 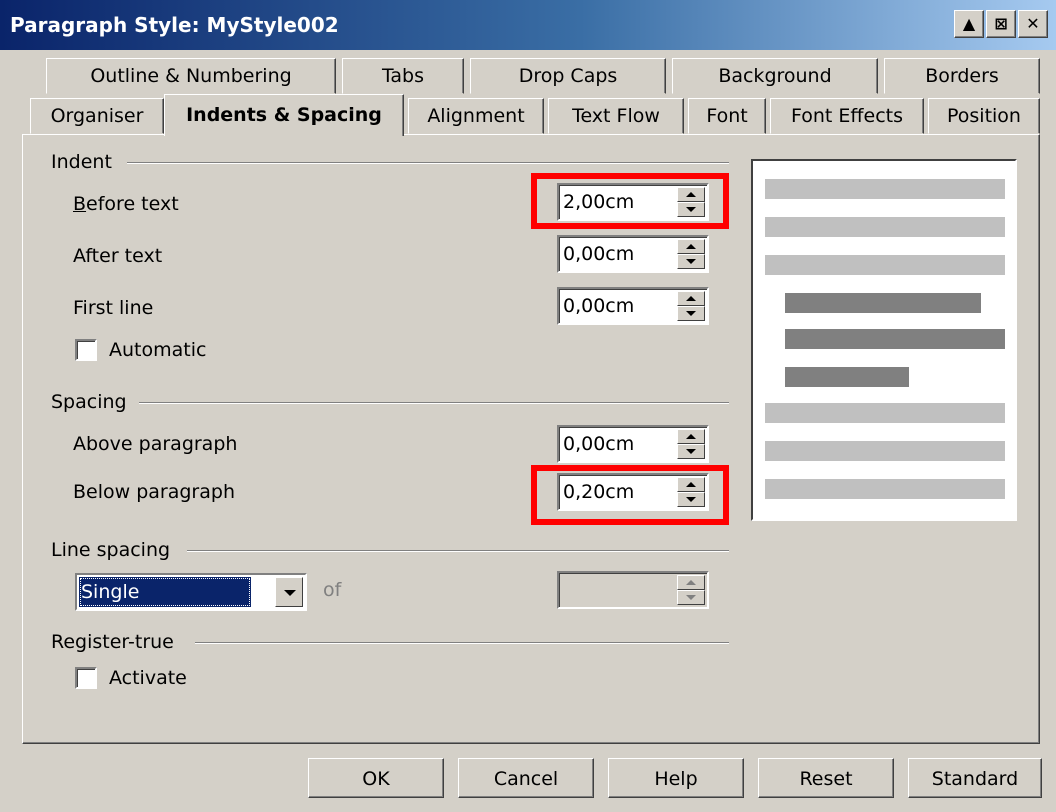 I want to click on tab-alignment: Alignment, so click(x=476, y=116).